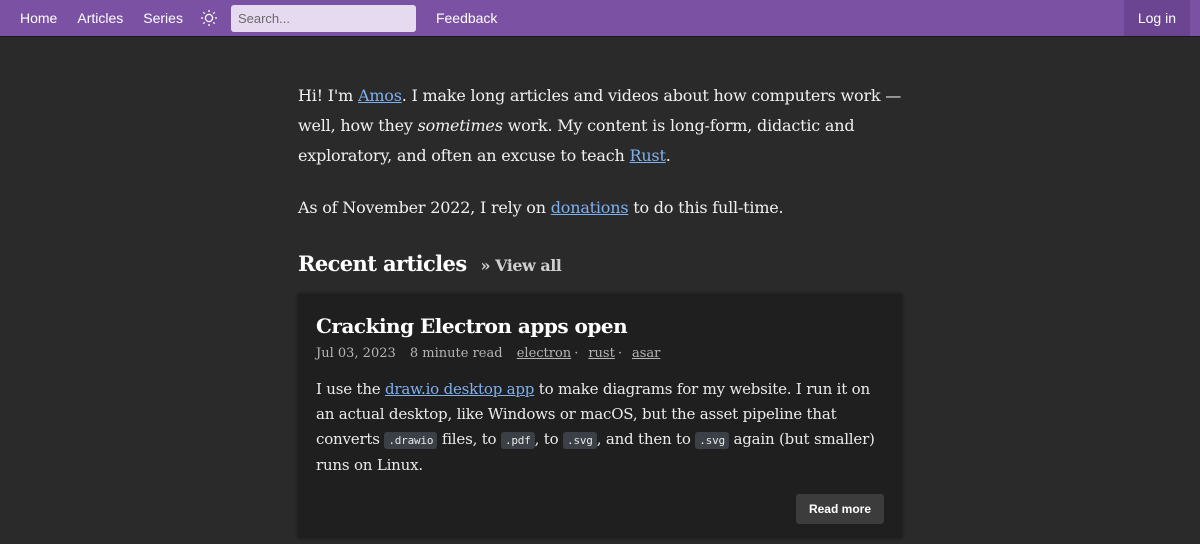 The height and width of the screenshot is (544, 1200). Describe the element at coordinates (328, 95) in the screenshot. I see `intro-text: Hi! I'm` at that location.